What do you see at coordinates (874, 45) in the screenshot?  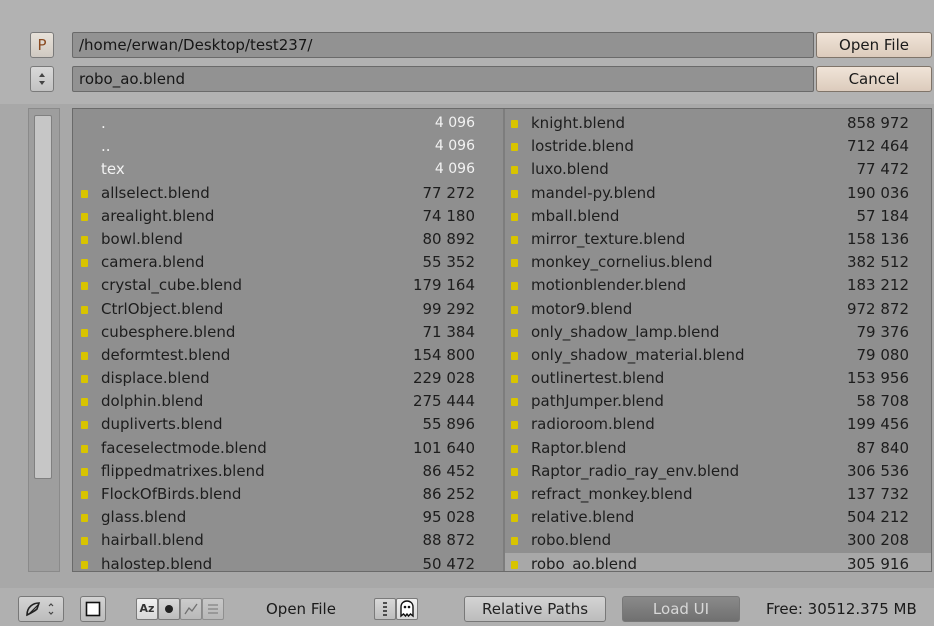 I see `open-file-button: Open File` at bounding box center [874, 45].